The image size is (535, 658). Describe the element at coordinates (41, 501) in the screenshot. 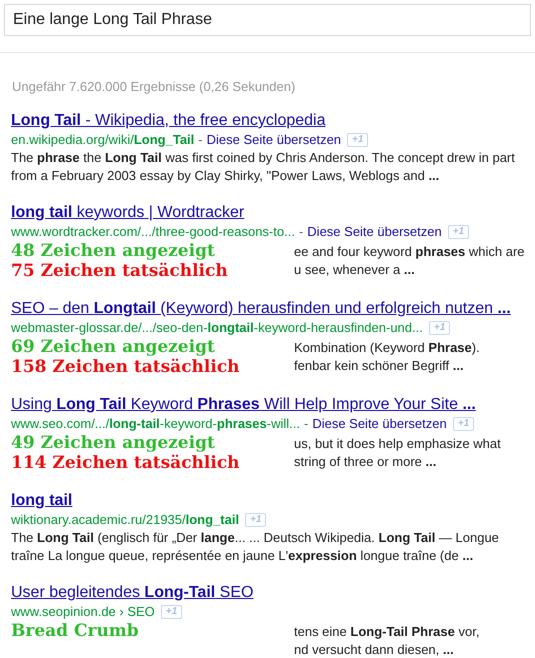

I see `result-title-link: long tail` at that location.